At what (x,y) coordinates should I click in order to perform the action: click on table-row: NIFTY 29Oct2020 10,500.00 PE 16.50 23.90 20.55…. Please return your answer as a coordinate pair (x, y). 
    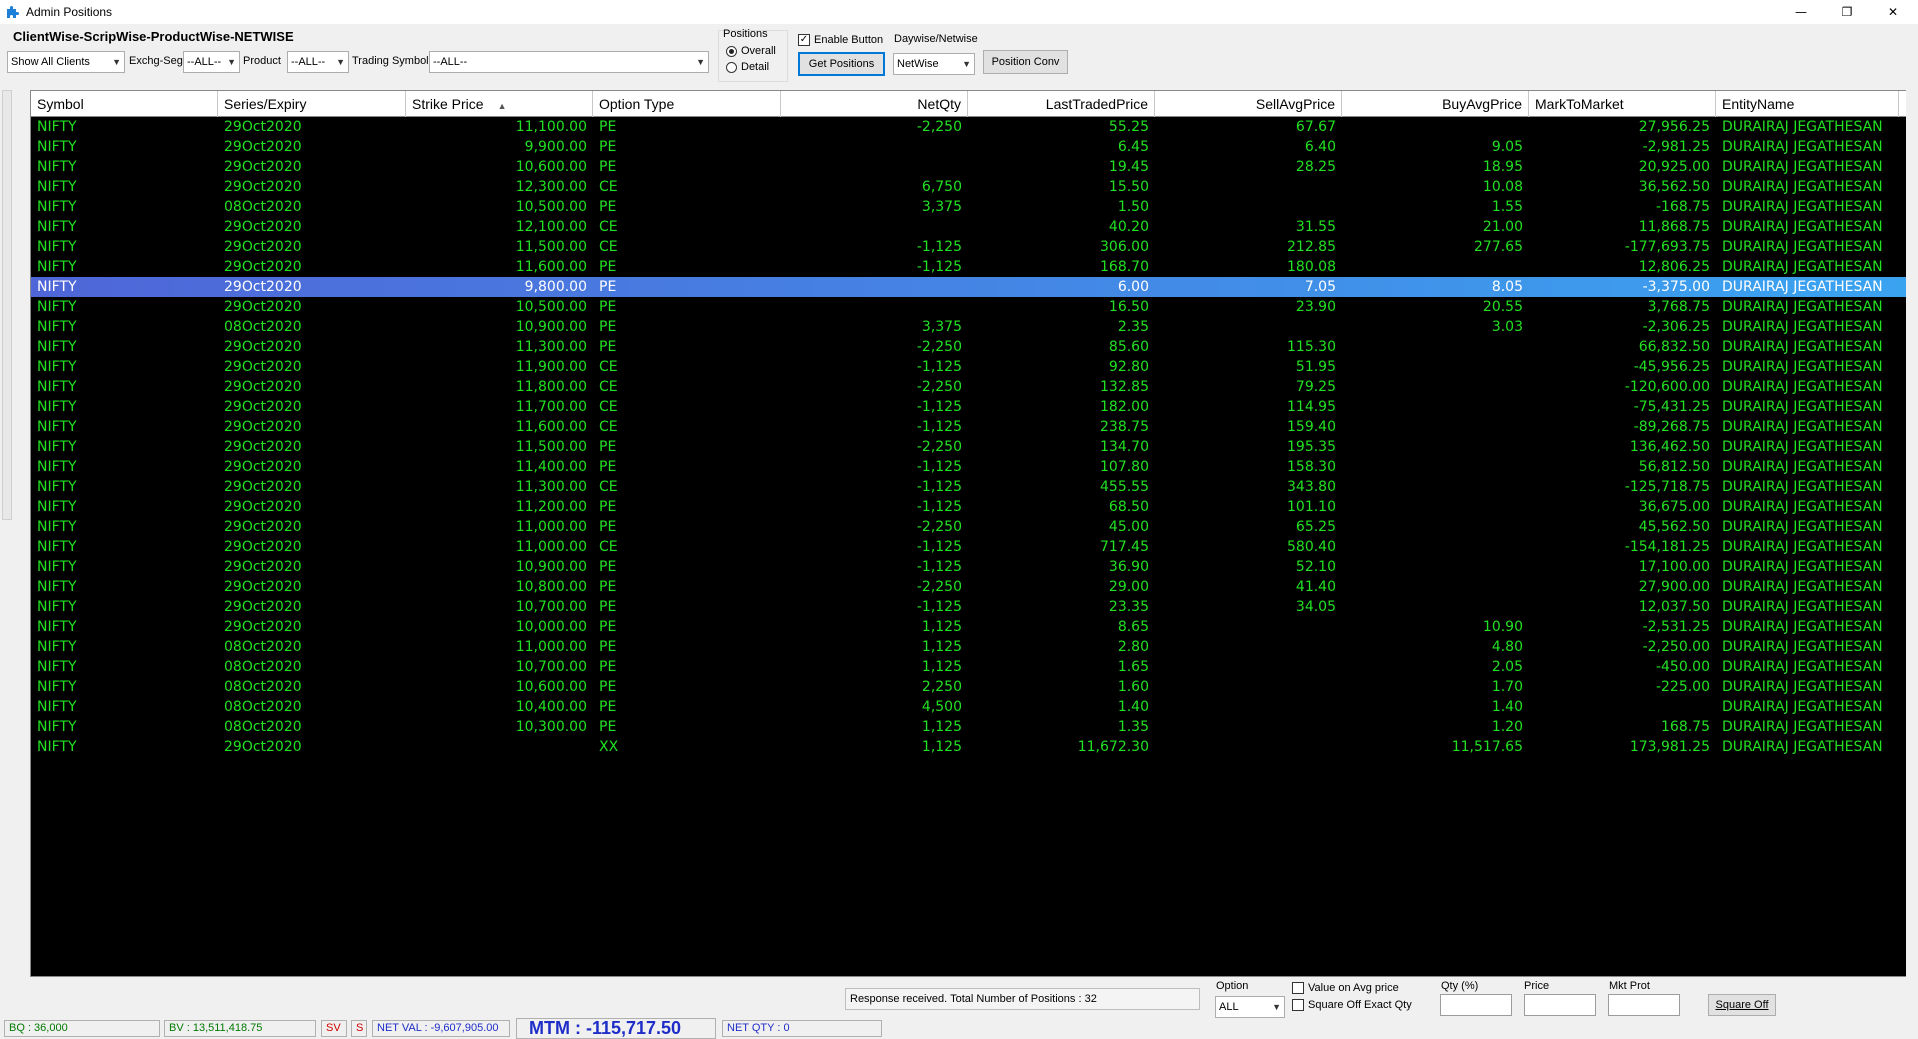
    Looking at the image, I should click on (969, 307).